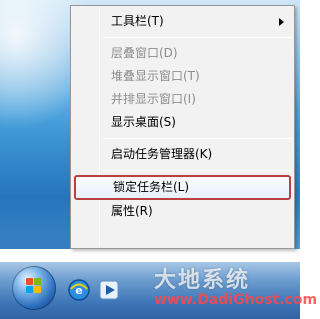 The image size is (320, 319). Describe the element at coordinates (182, 211) in the screenshot. I see `menu-item-properties: 属性(R)` at that location.